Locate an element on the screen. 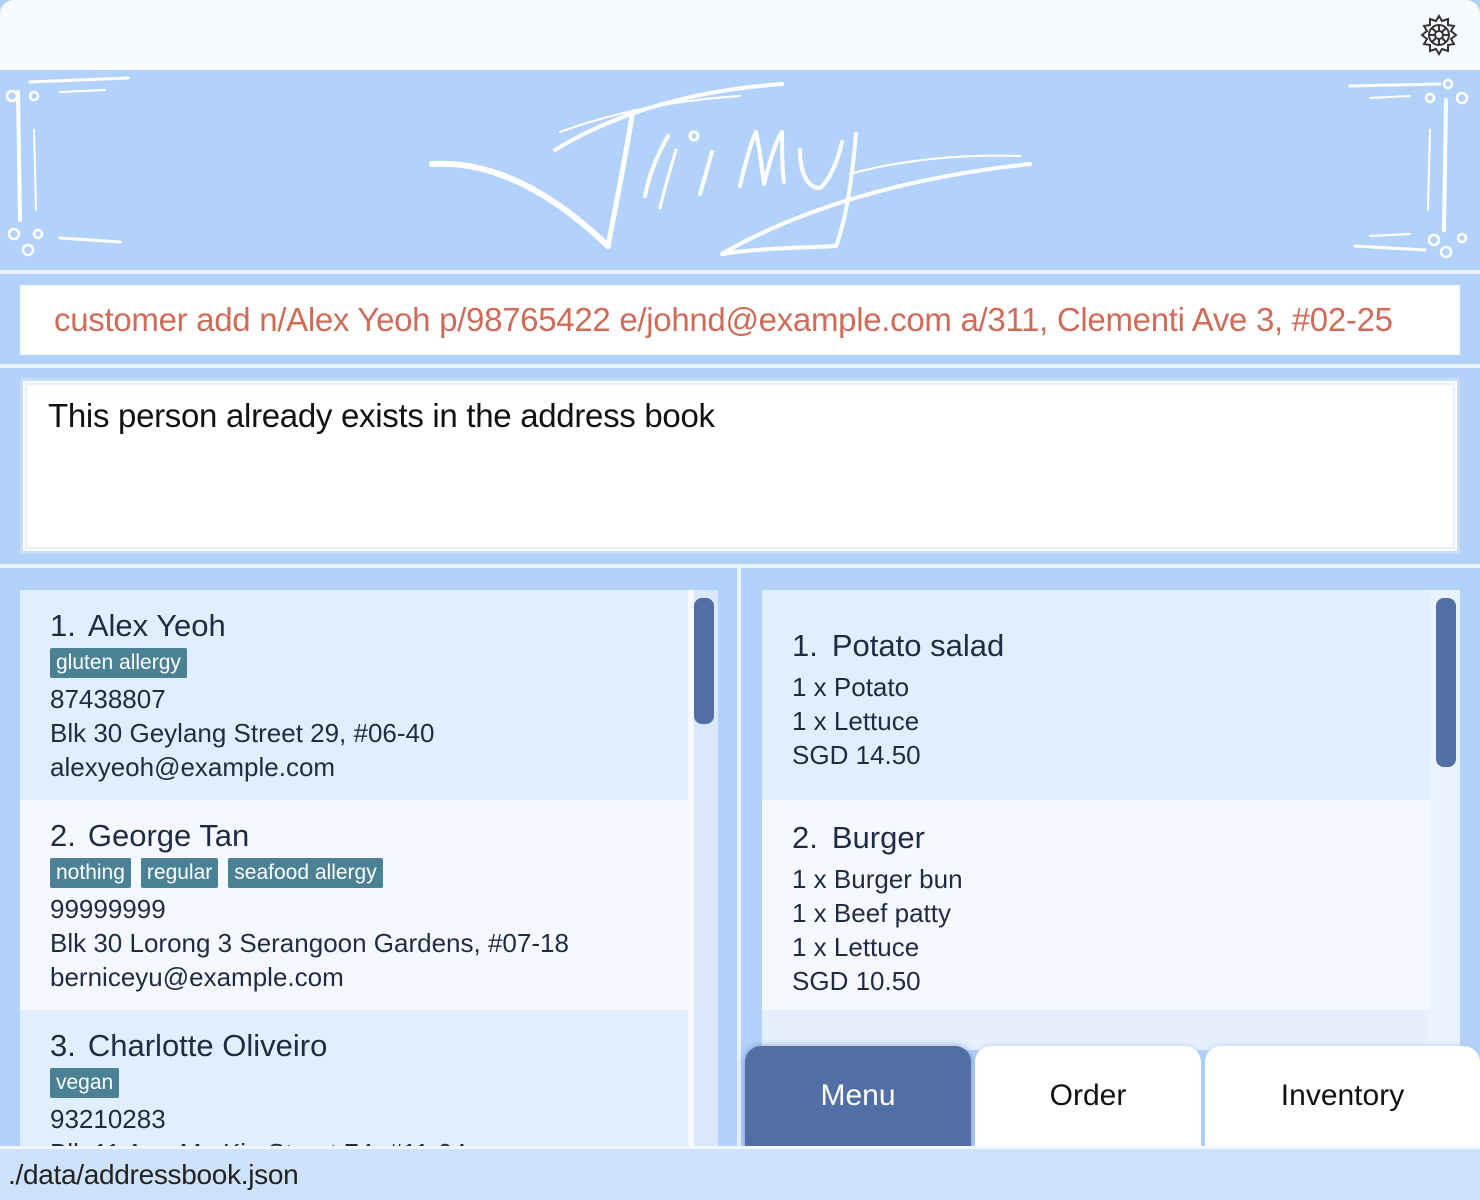 This screenshot has width=1480, height=1200. command-box is located at coordinates (740, 320).